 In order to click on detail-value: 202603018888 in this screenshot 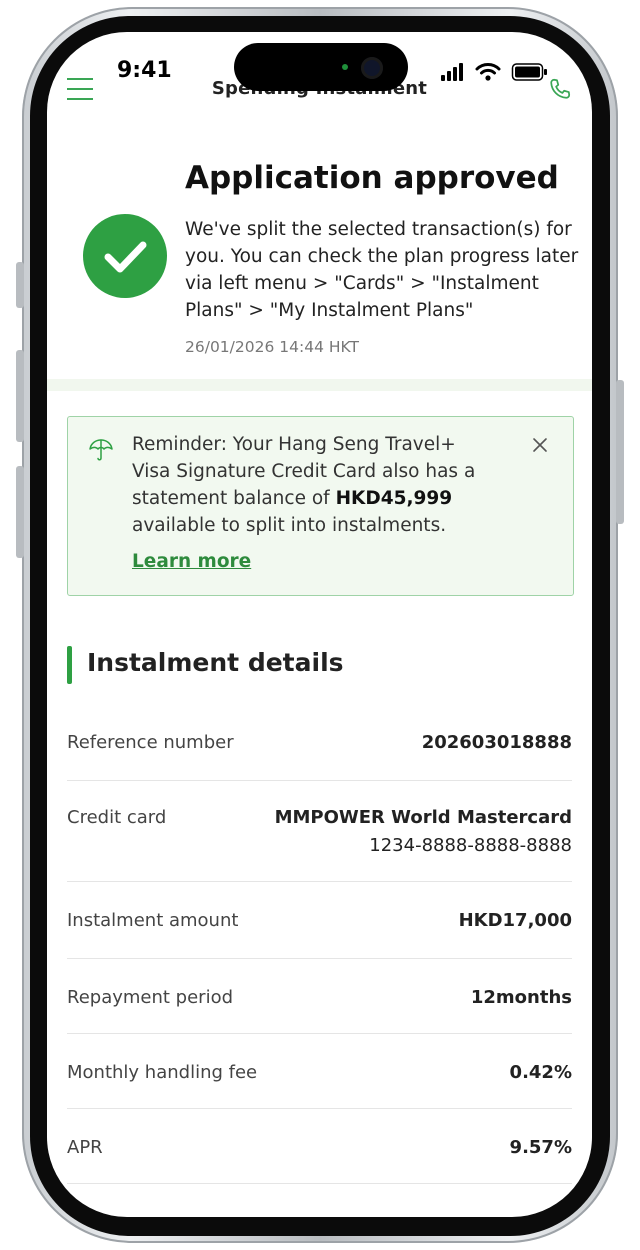, I will do `click(496, 742)`.